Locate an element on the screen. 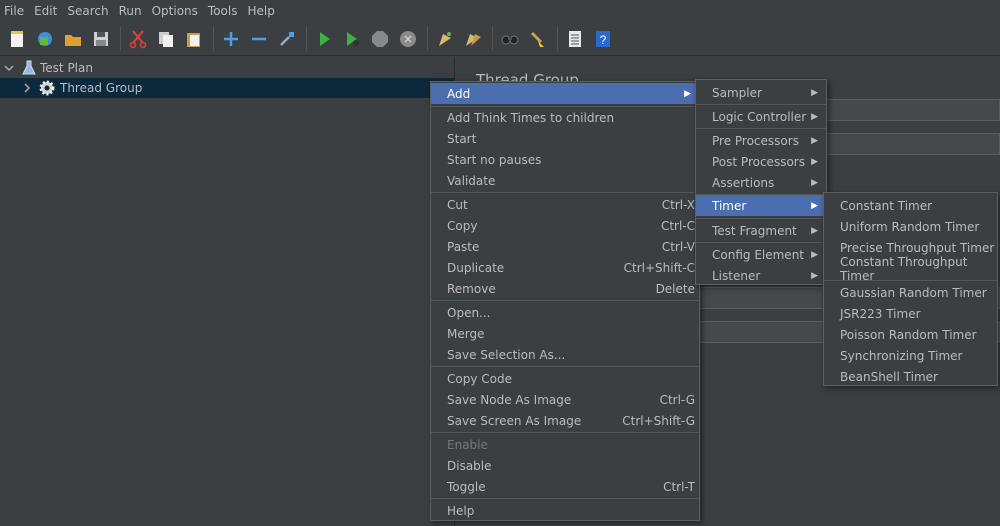 The image size is (1000, 526). start-no-pauses-icon is located at coordinates (352, 39).